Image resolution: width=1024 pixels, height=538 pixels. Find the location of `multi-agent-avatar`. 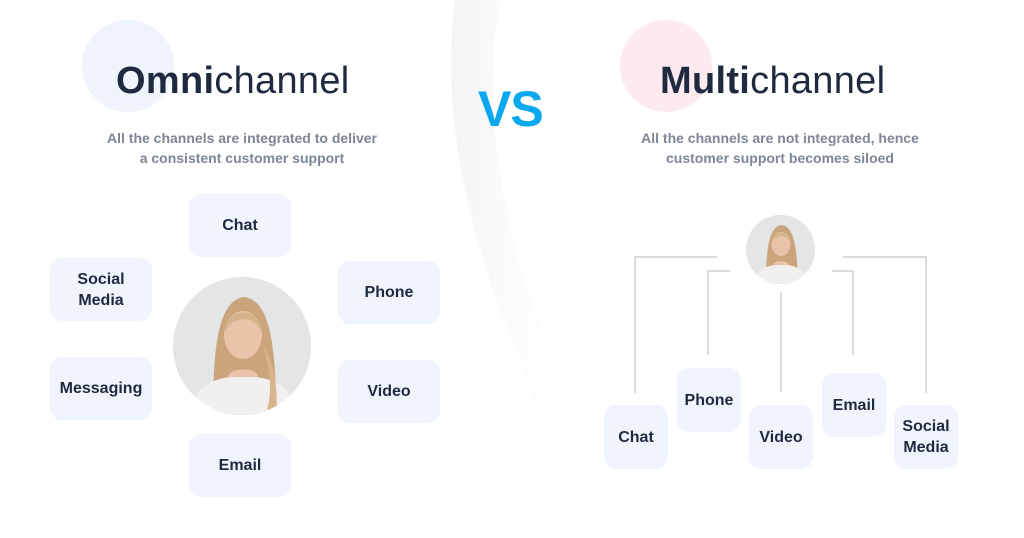

multi-agent-avatar is located at coordinates (780, 249).